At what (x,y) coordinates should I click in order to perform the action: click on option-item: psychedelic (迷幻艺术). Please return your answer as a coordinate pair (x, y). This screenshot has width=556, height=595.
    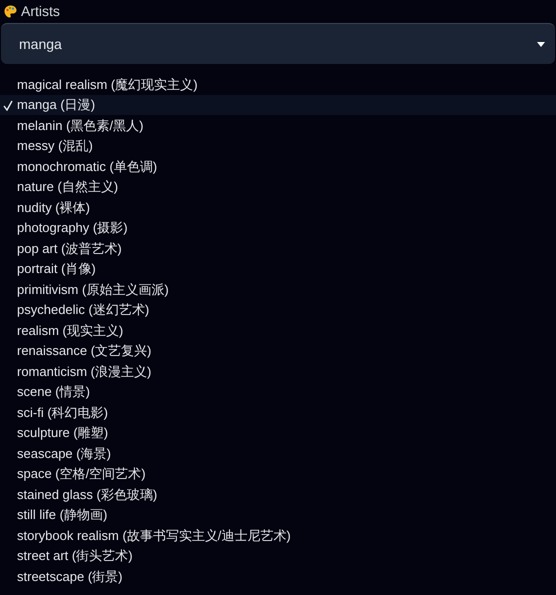
    Looking at the image, I should click on (278, 310).